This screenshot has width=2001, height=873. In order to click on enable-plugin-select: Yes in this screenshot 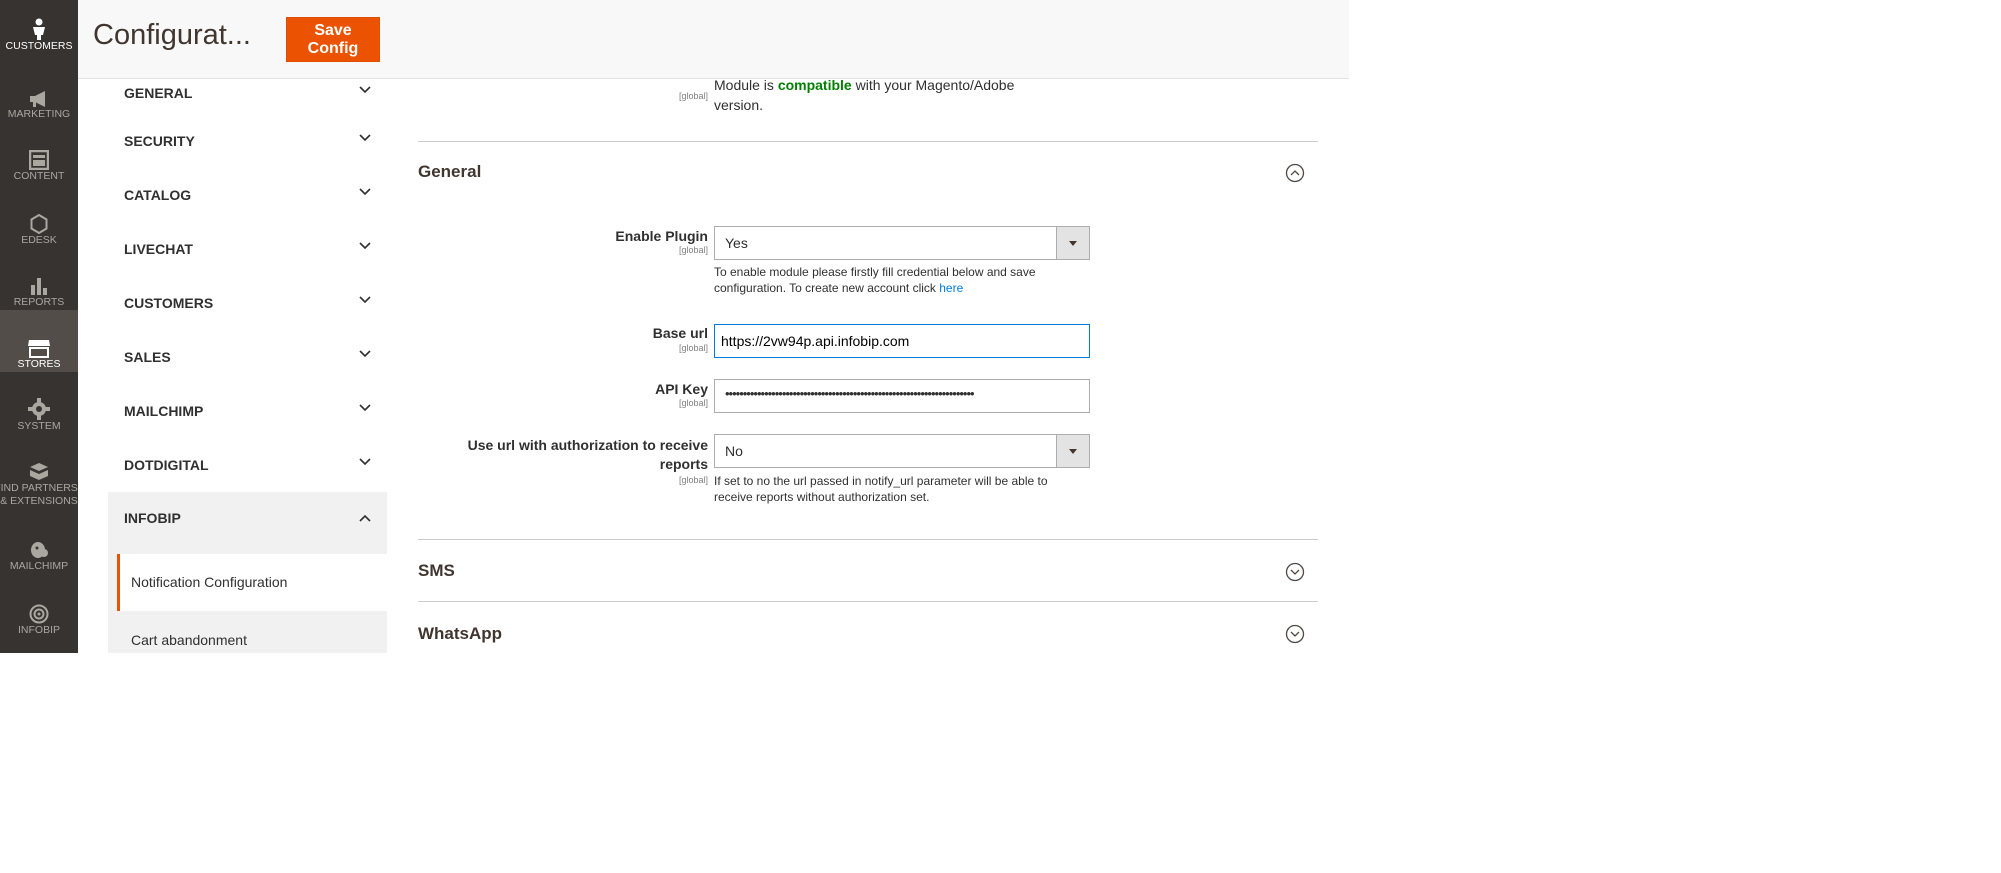, I will do `click(902, 243)`.